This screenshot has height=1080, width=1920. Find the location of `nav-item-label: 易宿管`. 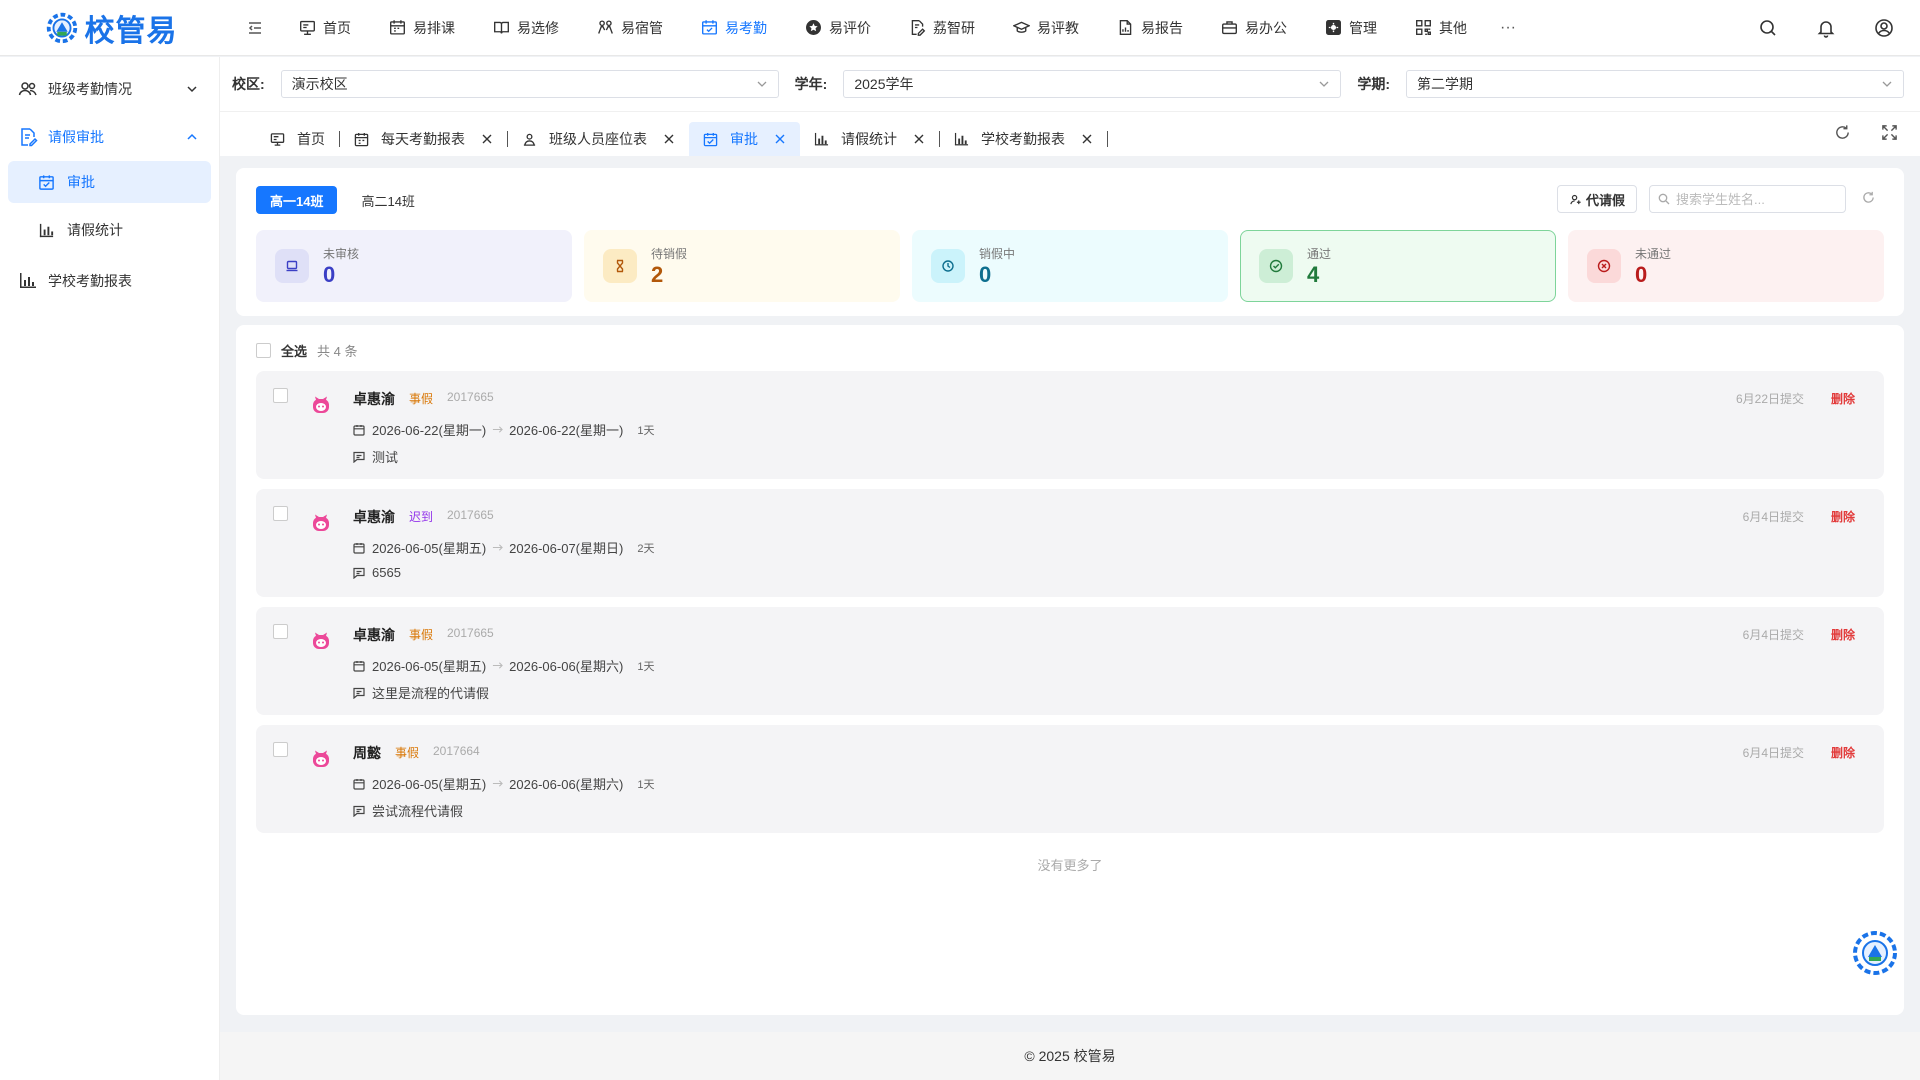

nav-item-label: 易宿管 is located at coordinates (642, 27).